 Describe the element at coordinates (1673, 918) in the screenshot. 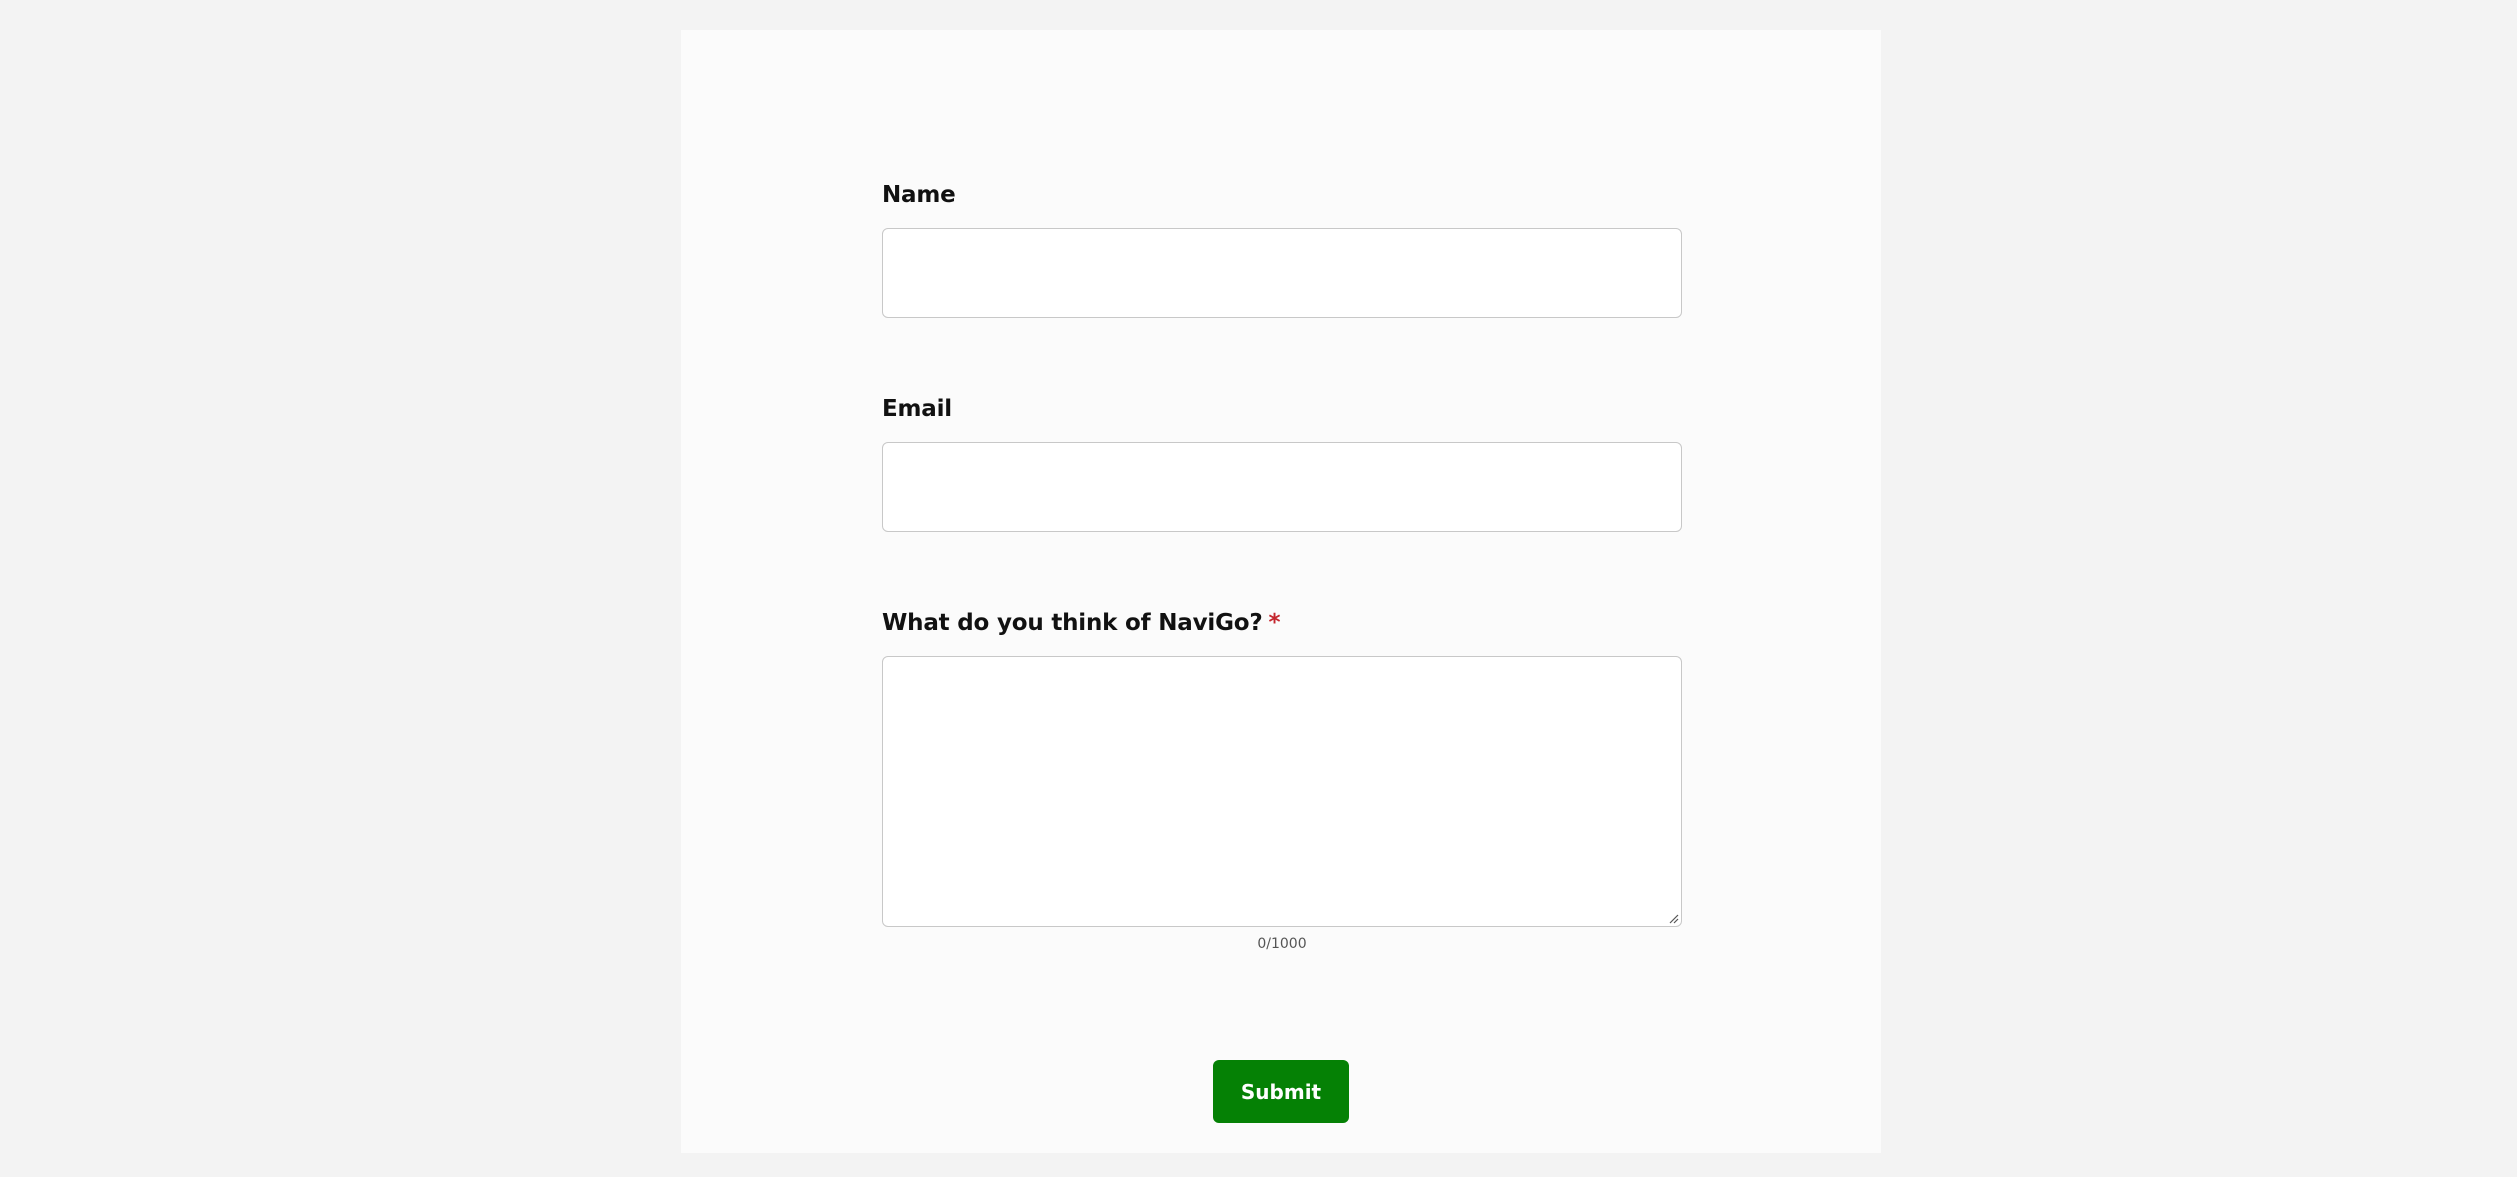

I see `resize-grip-icon` at that location.